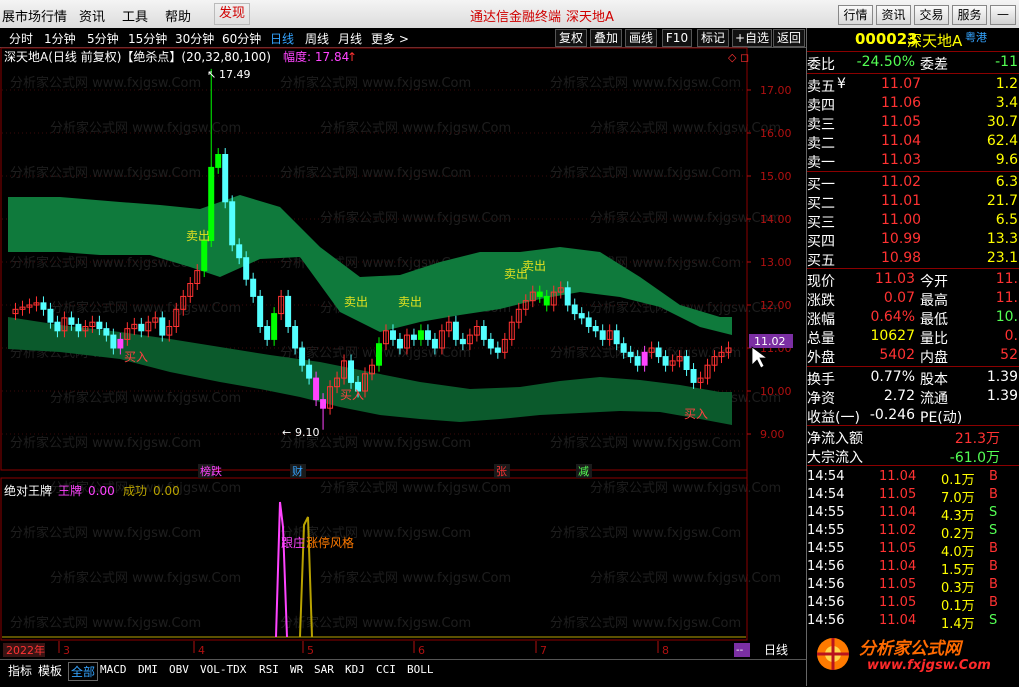  Describe the element at coordinates (34, 15) in the screenshot. I see `menu-market: 展市场行情` at that location.